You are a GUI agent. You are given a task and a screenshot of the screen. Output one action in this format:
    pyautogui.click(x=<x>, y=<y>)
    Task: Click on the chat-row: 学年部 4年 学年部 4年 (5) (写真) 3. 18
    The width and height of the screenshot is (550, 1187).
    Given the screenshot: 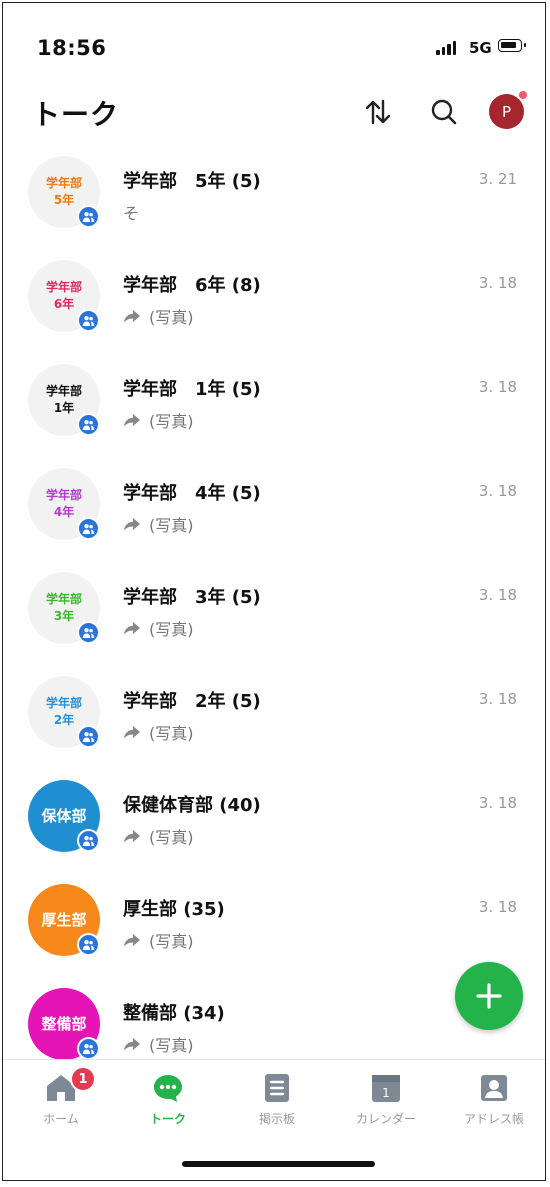 What is the action you would take?
    pyautogui.click(x=274, y=507)
    